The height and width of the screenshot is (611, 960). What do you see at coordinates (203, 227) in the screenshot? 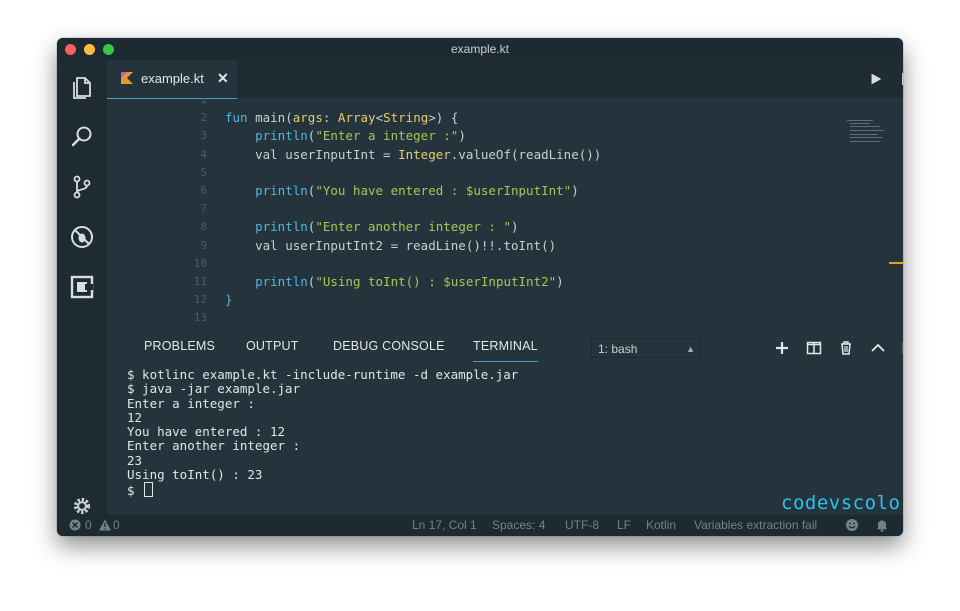
I see `line-number: 8` at bounding box center [203, 227].